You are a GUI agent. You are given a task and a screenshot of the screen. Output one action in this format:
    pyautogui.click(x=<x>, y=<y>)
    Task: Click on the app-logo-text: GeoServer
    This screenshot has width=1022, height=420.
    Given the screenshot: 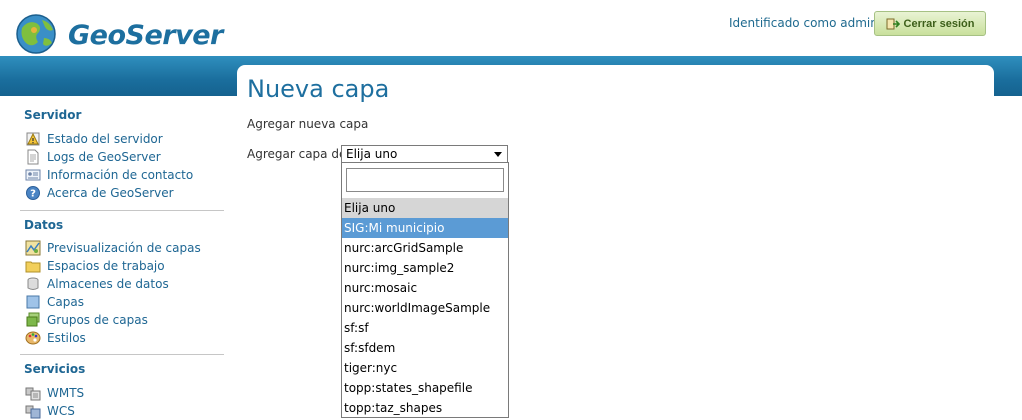 What is the action you would take?
    pyautogui.click(x=145, y=35)
    